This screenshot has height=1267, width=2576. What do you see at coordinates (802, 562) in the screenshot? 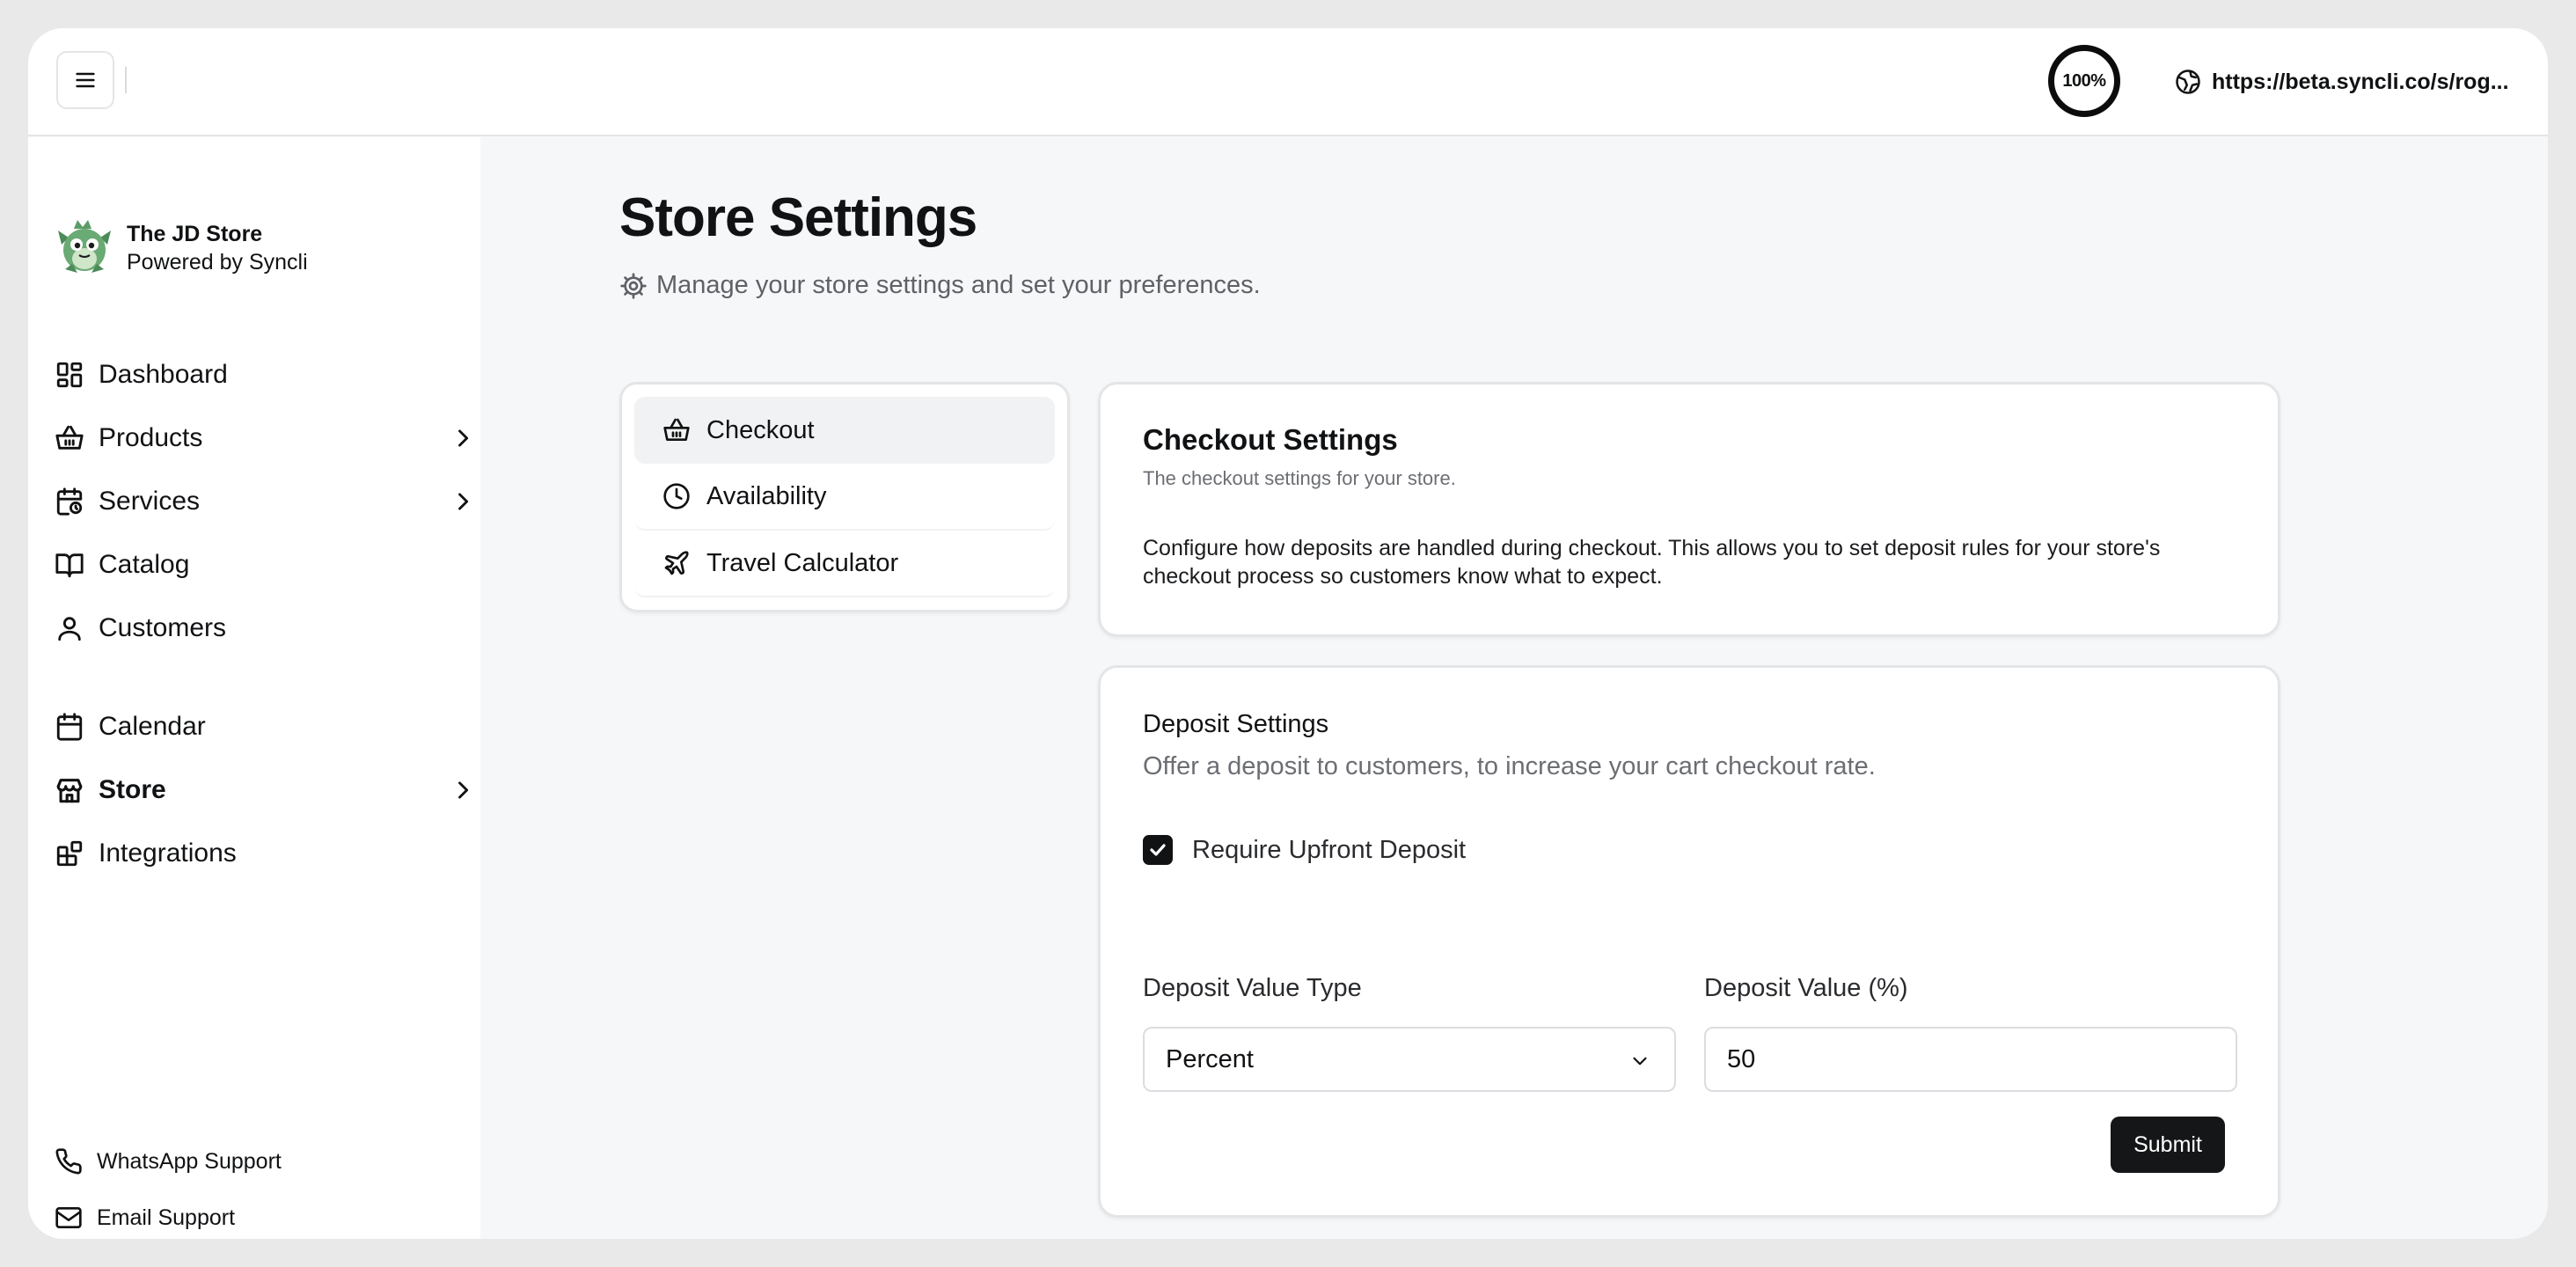
I see `tab-label: Travel Calculator` at bounding box center [802, 562].